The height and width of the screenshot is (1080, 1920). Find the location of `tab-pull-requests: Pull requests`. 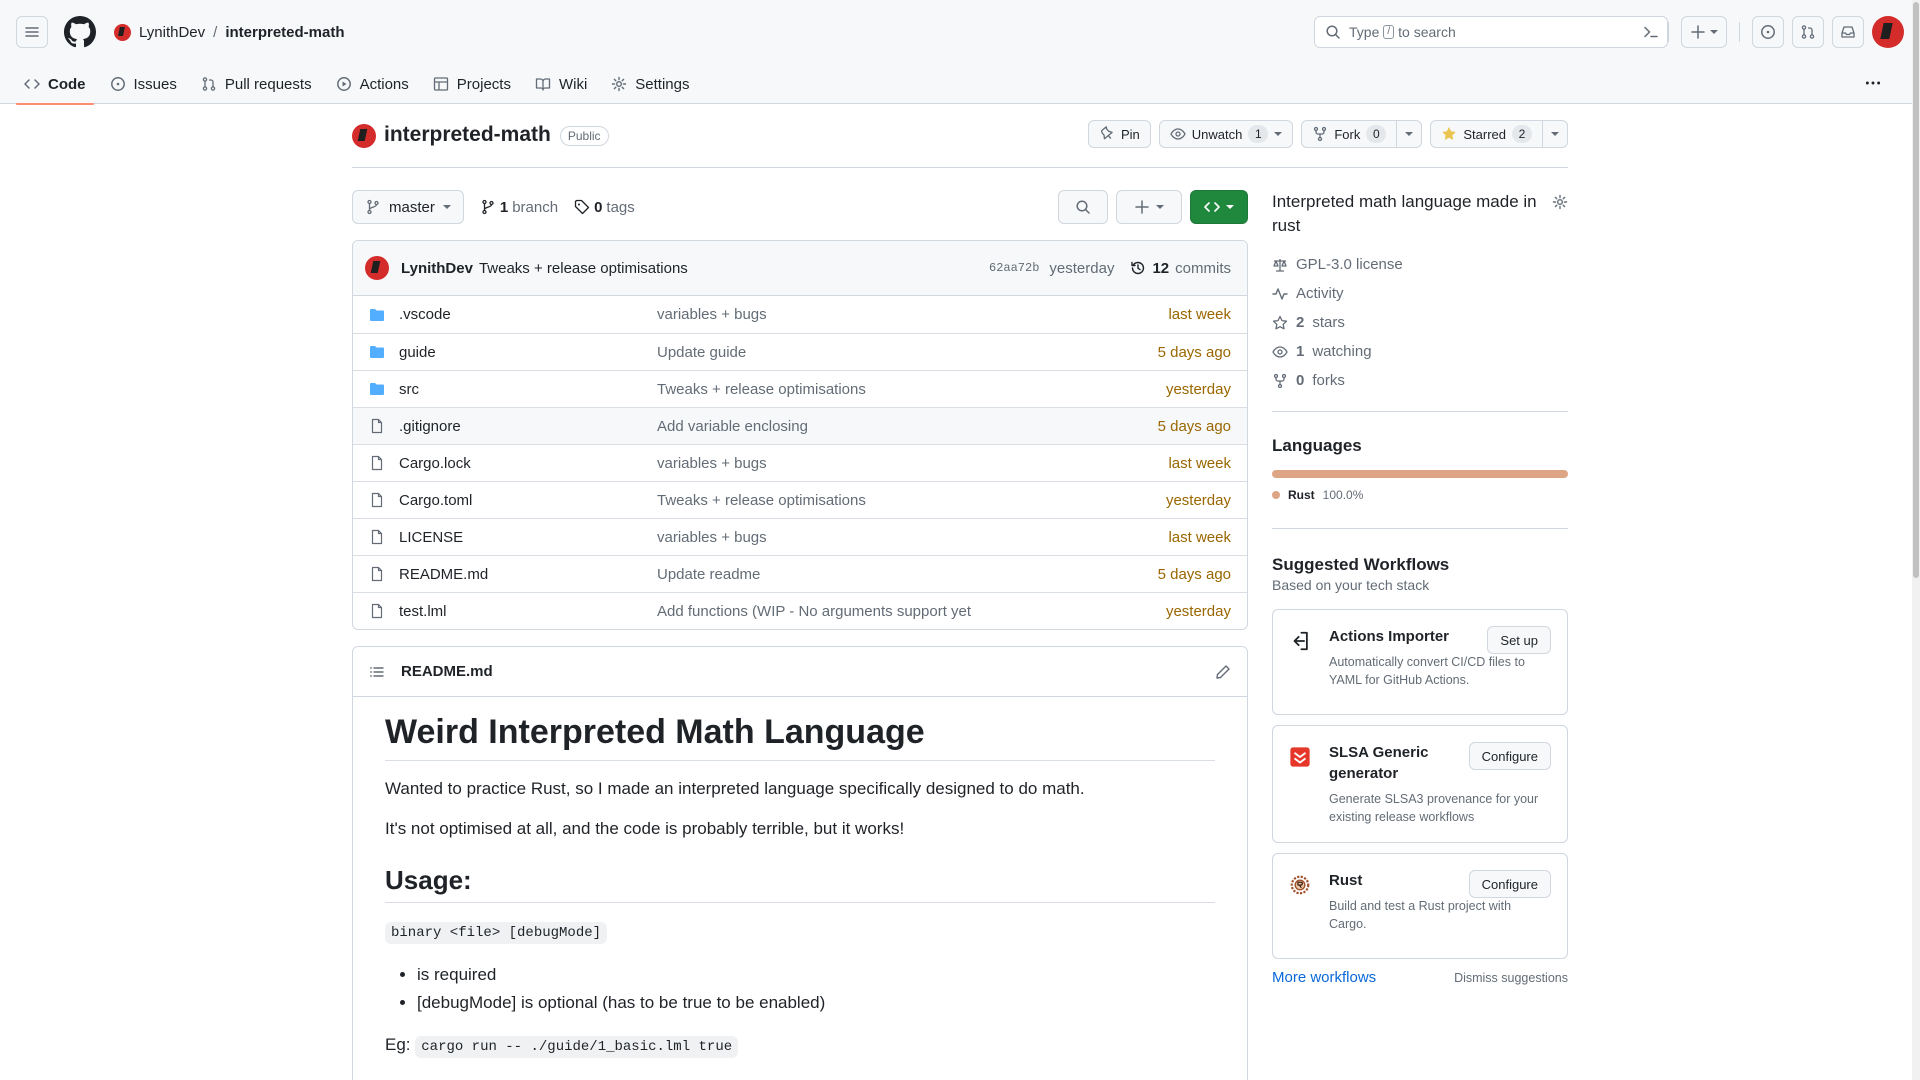

tab-pull-requests: Pull requests is located at coordinates (256, 84).